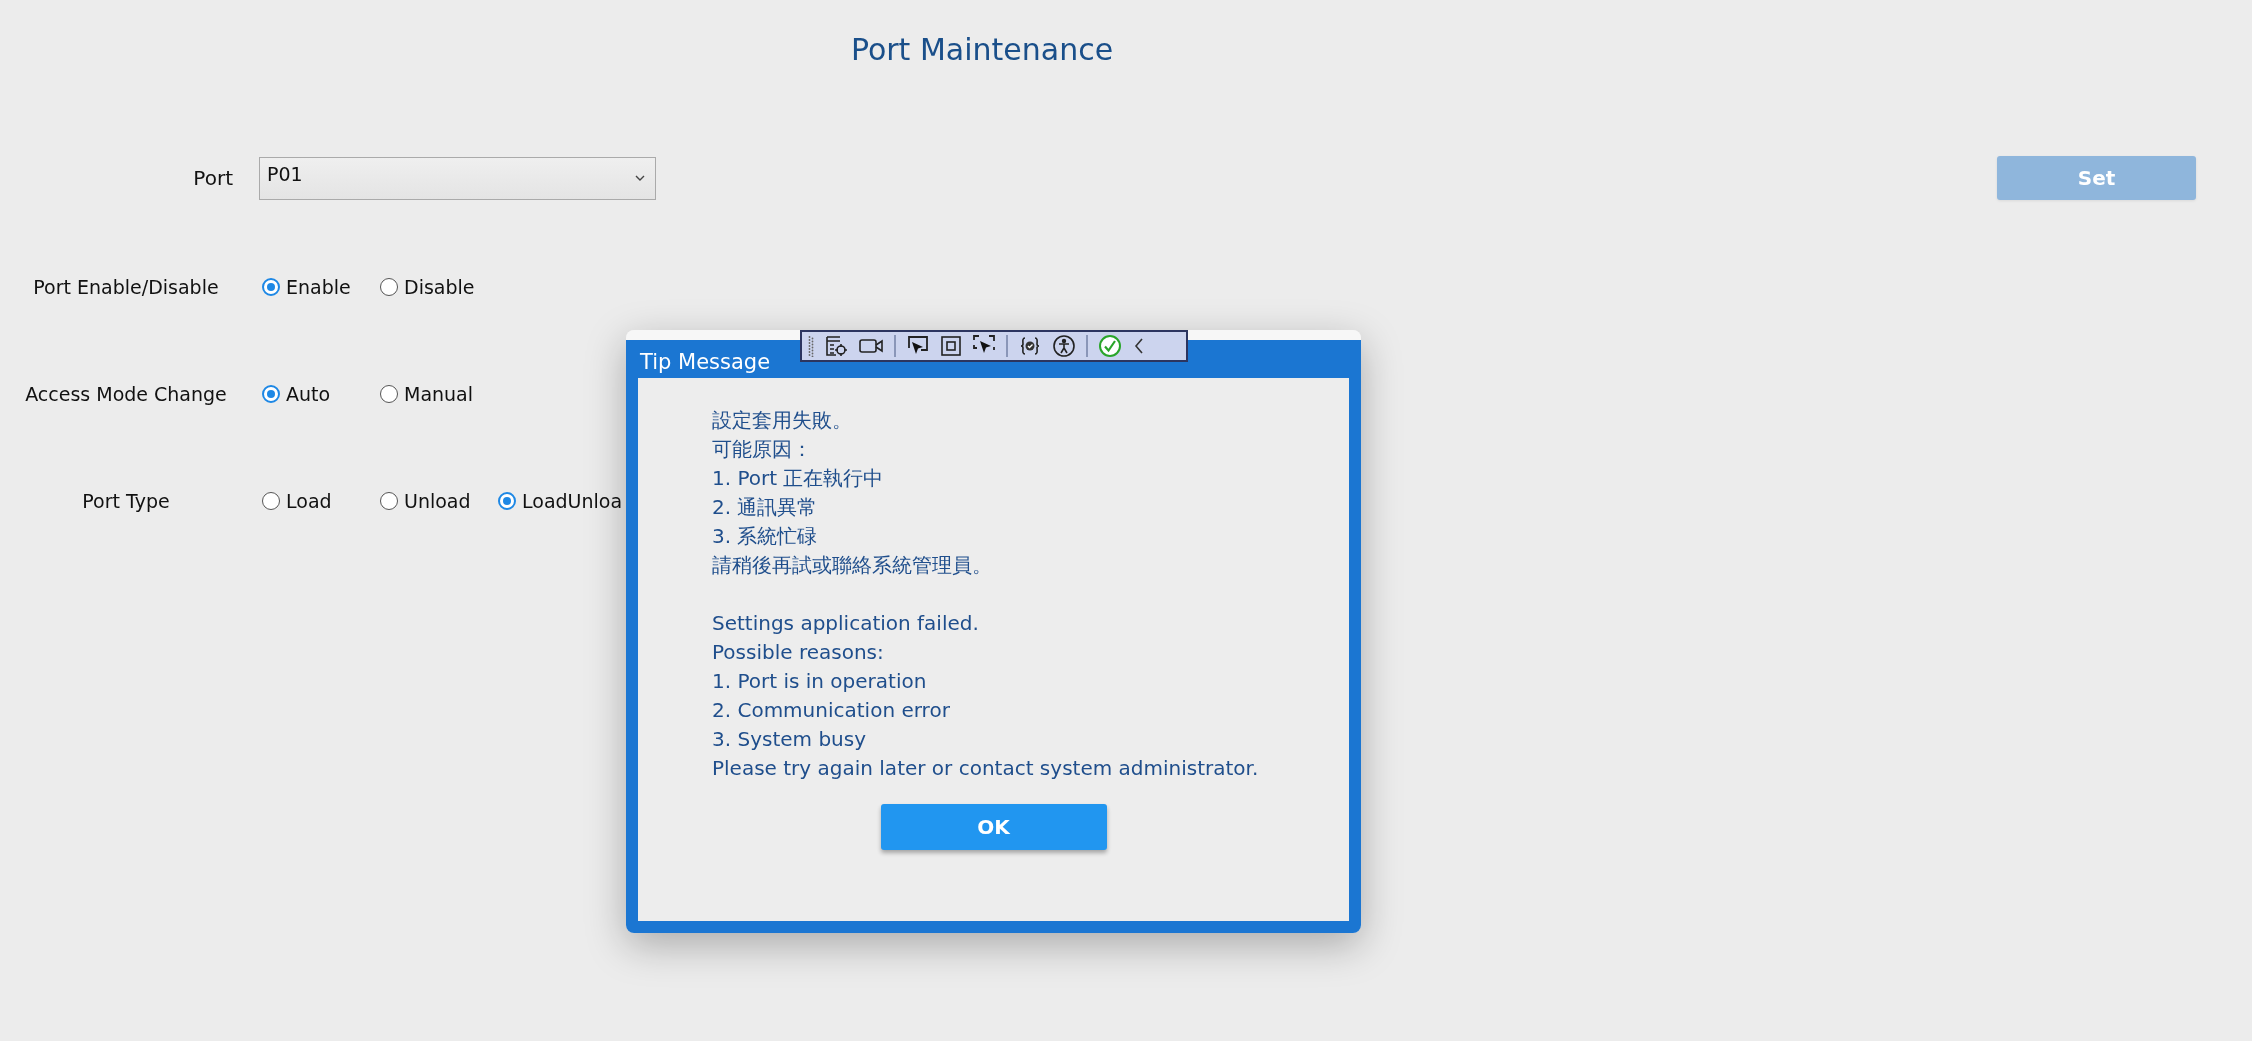 The image size is (2252, 1041). What do you see at coordinates (789, 739) in the screenshot?
I see `message-line: 3. System busy` at bounding box center [789, 739].